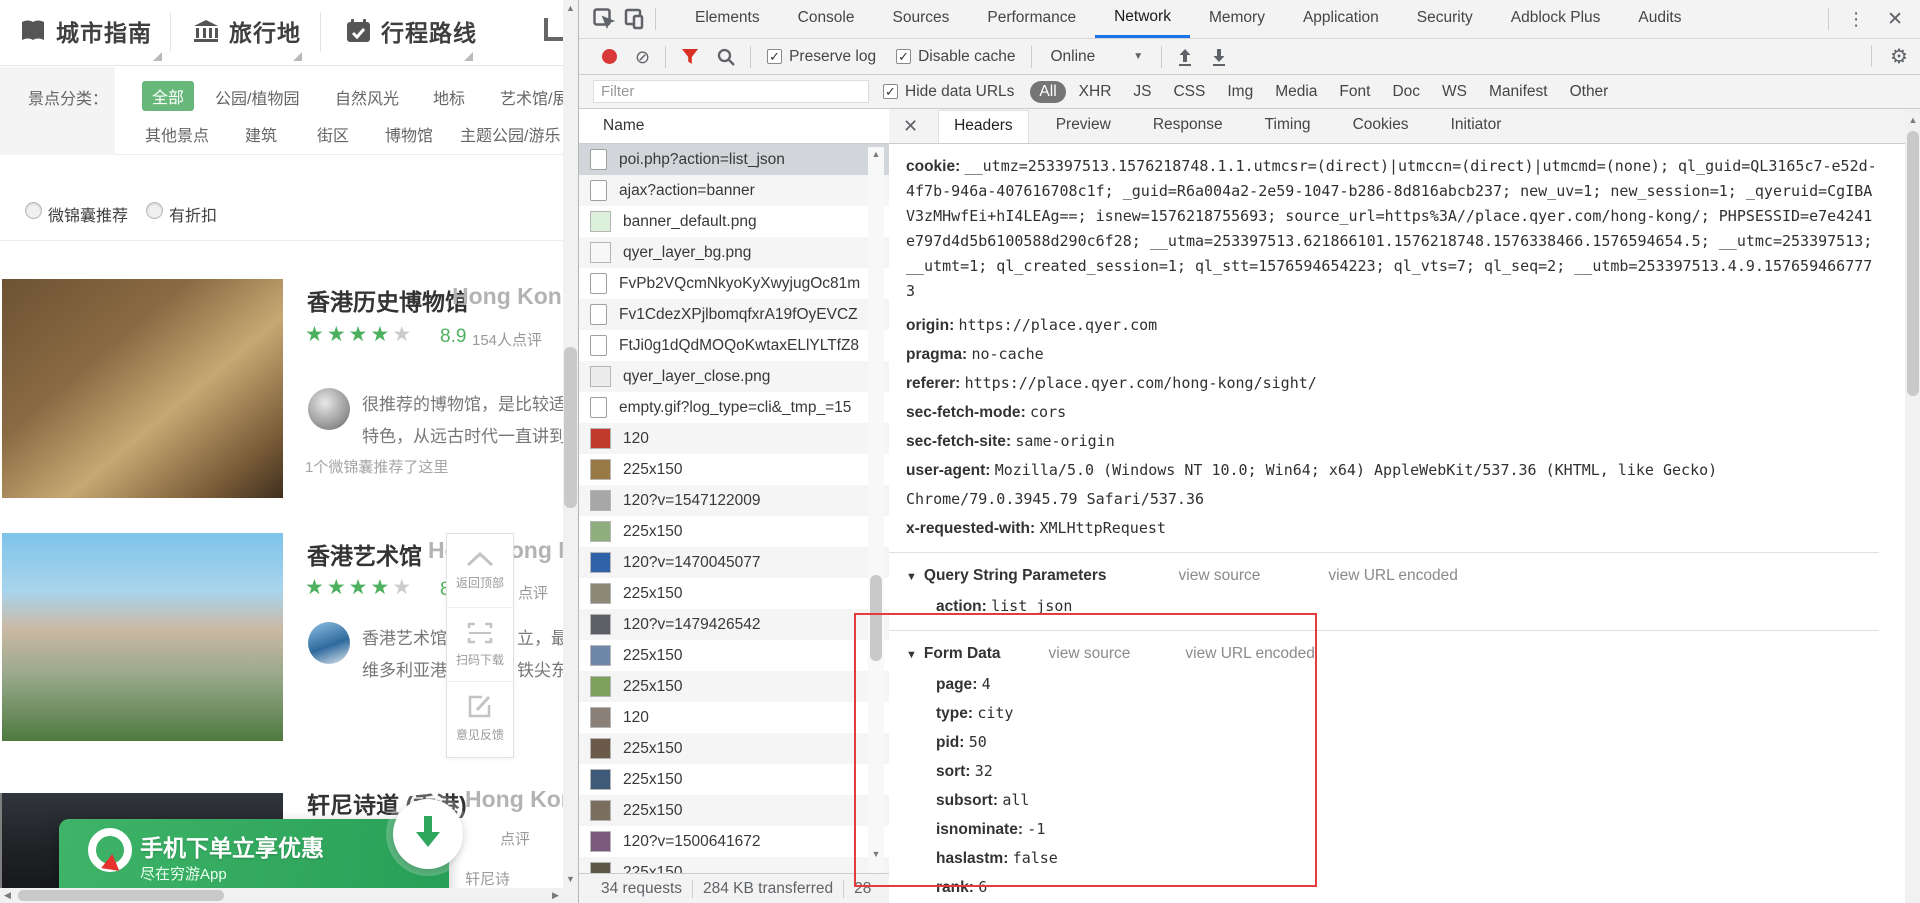 This screenshot has width=1920, height=903. I want to click on listing-photo-art-museum, so click(142, 637).